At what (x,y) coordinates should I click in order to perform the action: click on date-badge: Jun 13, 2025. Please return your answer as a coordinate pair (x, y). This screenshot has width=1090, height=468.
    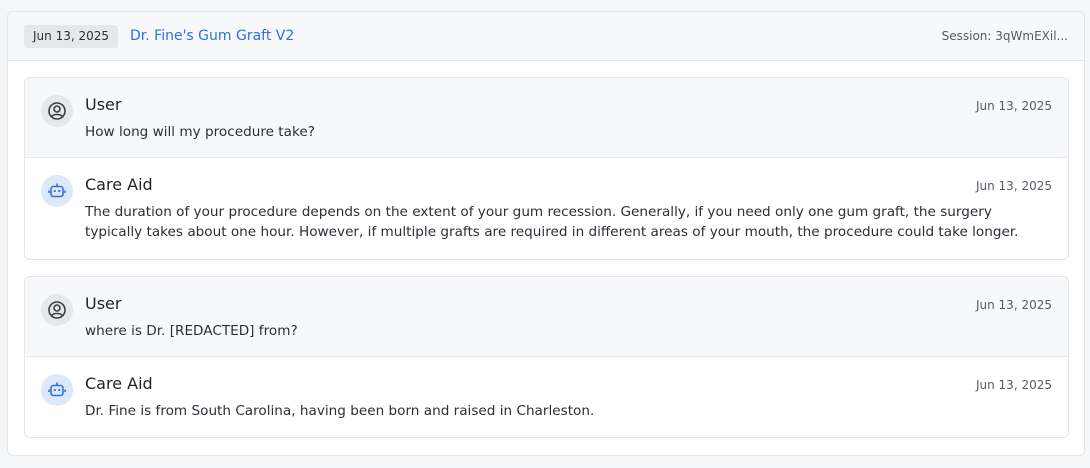
    Looking at the image, I should click on (71, 36).